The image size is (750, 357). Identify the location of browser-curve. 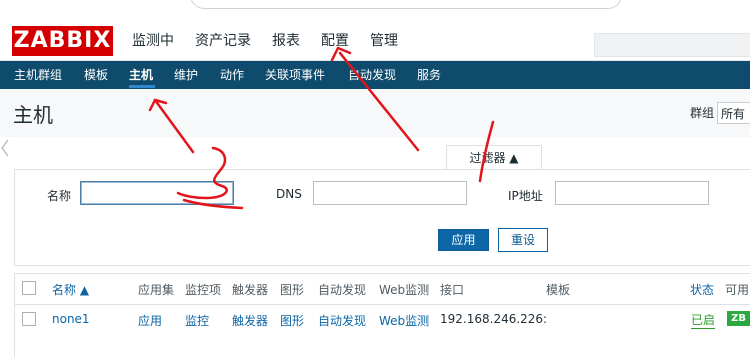
(406, 4).